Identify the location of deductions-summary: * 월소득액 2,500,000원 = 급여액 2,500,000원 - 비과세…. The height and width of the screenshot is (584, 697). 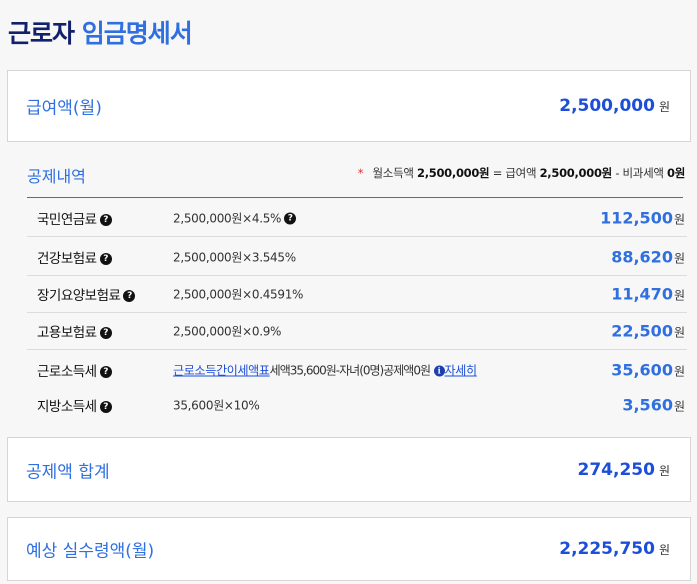
(521, 173).